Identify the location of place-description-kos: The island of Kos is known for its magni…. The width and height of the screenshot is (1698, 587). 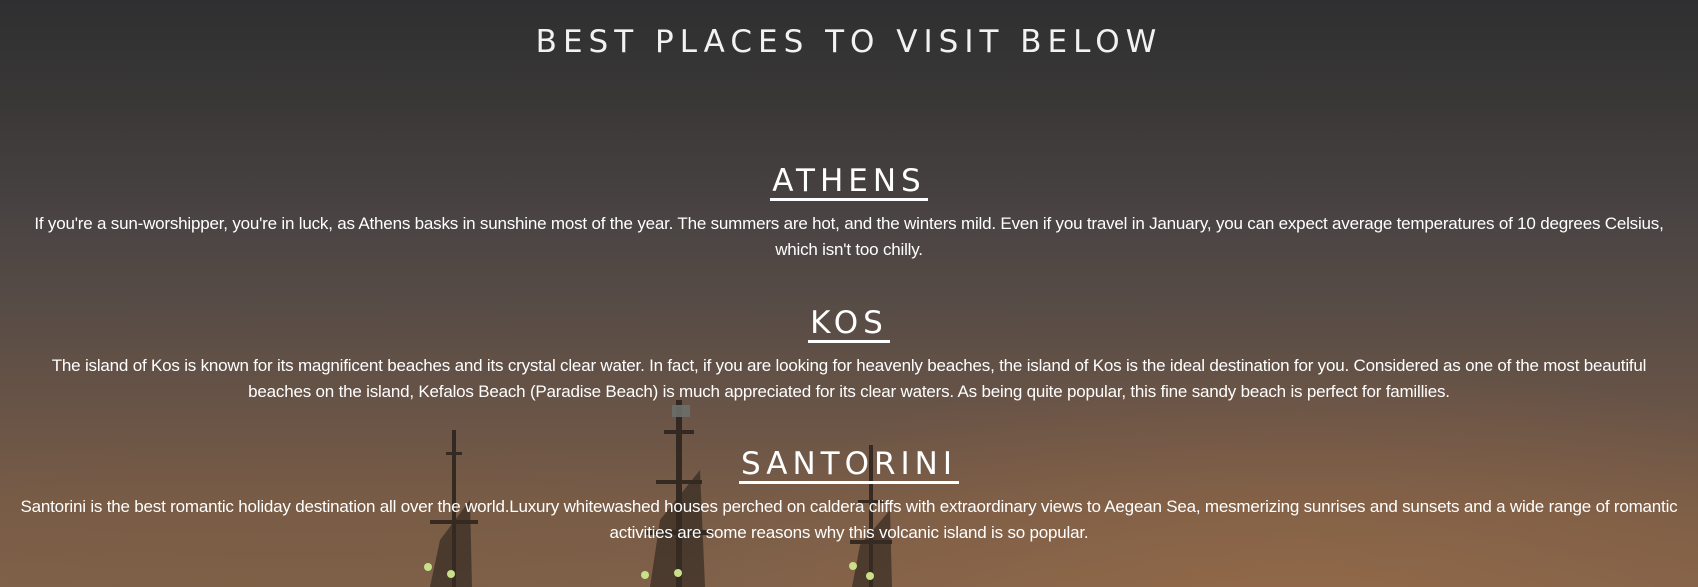
(849, 378).